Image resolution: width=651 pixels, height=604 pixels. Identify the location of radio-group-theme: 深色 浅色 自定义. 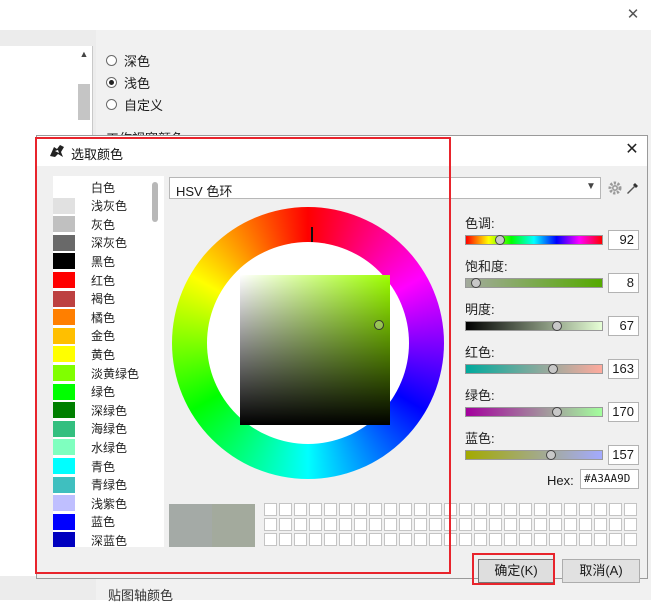
(134, 82).